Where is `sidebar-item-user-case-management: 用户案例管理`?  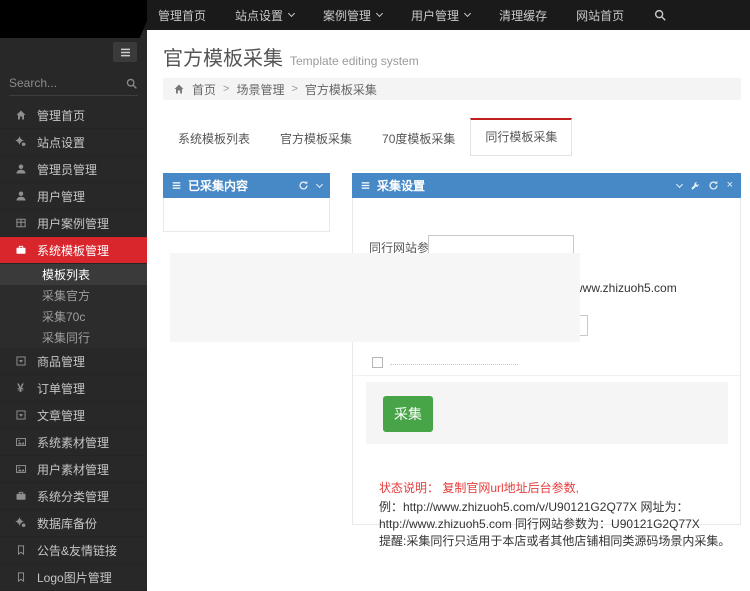
sidebar-item-user-case-management: 用户案例管理 is located at coordinates (73, 223).